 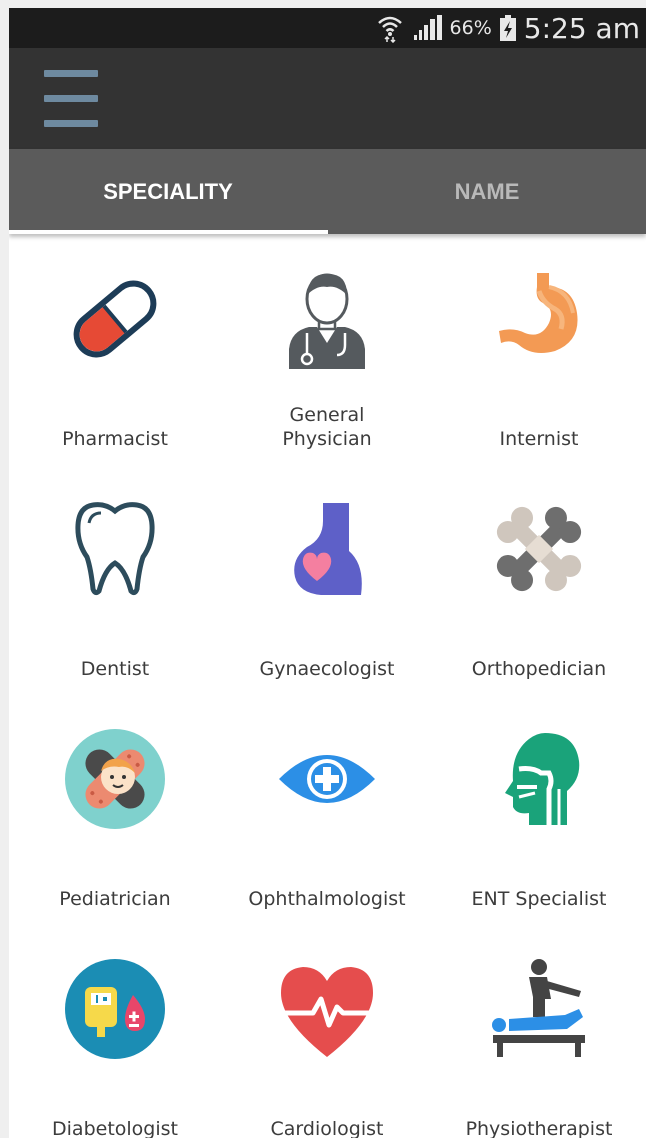 What do you see at coordinates (115, 598) in the screenshot?
I see `speciality-dentist: Dentist` at bounding box center [115, 598].